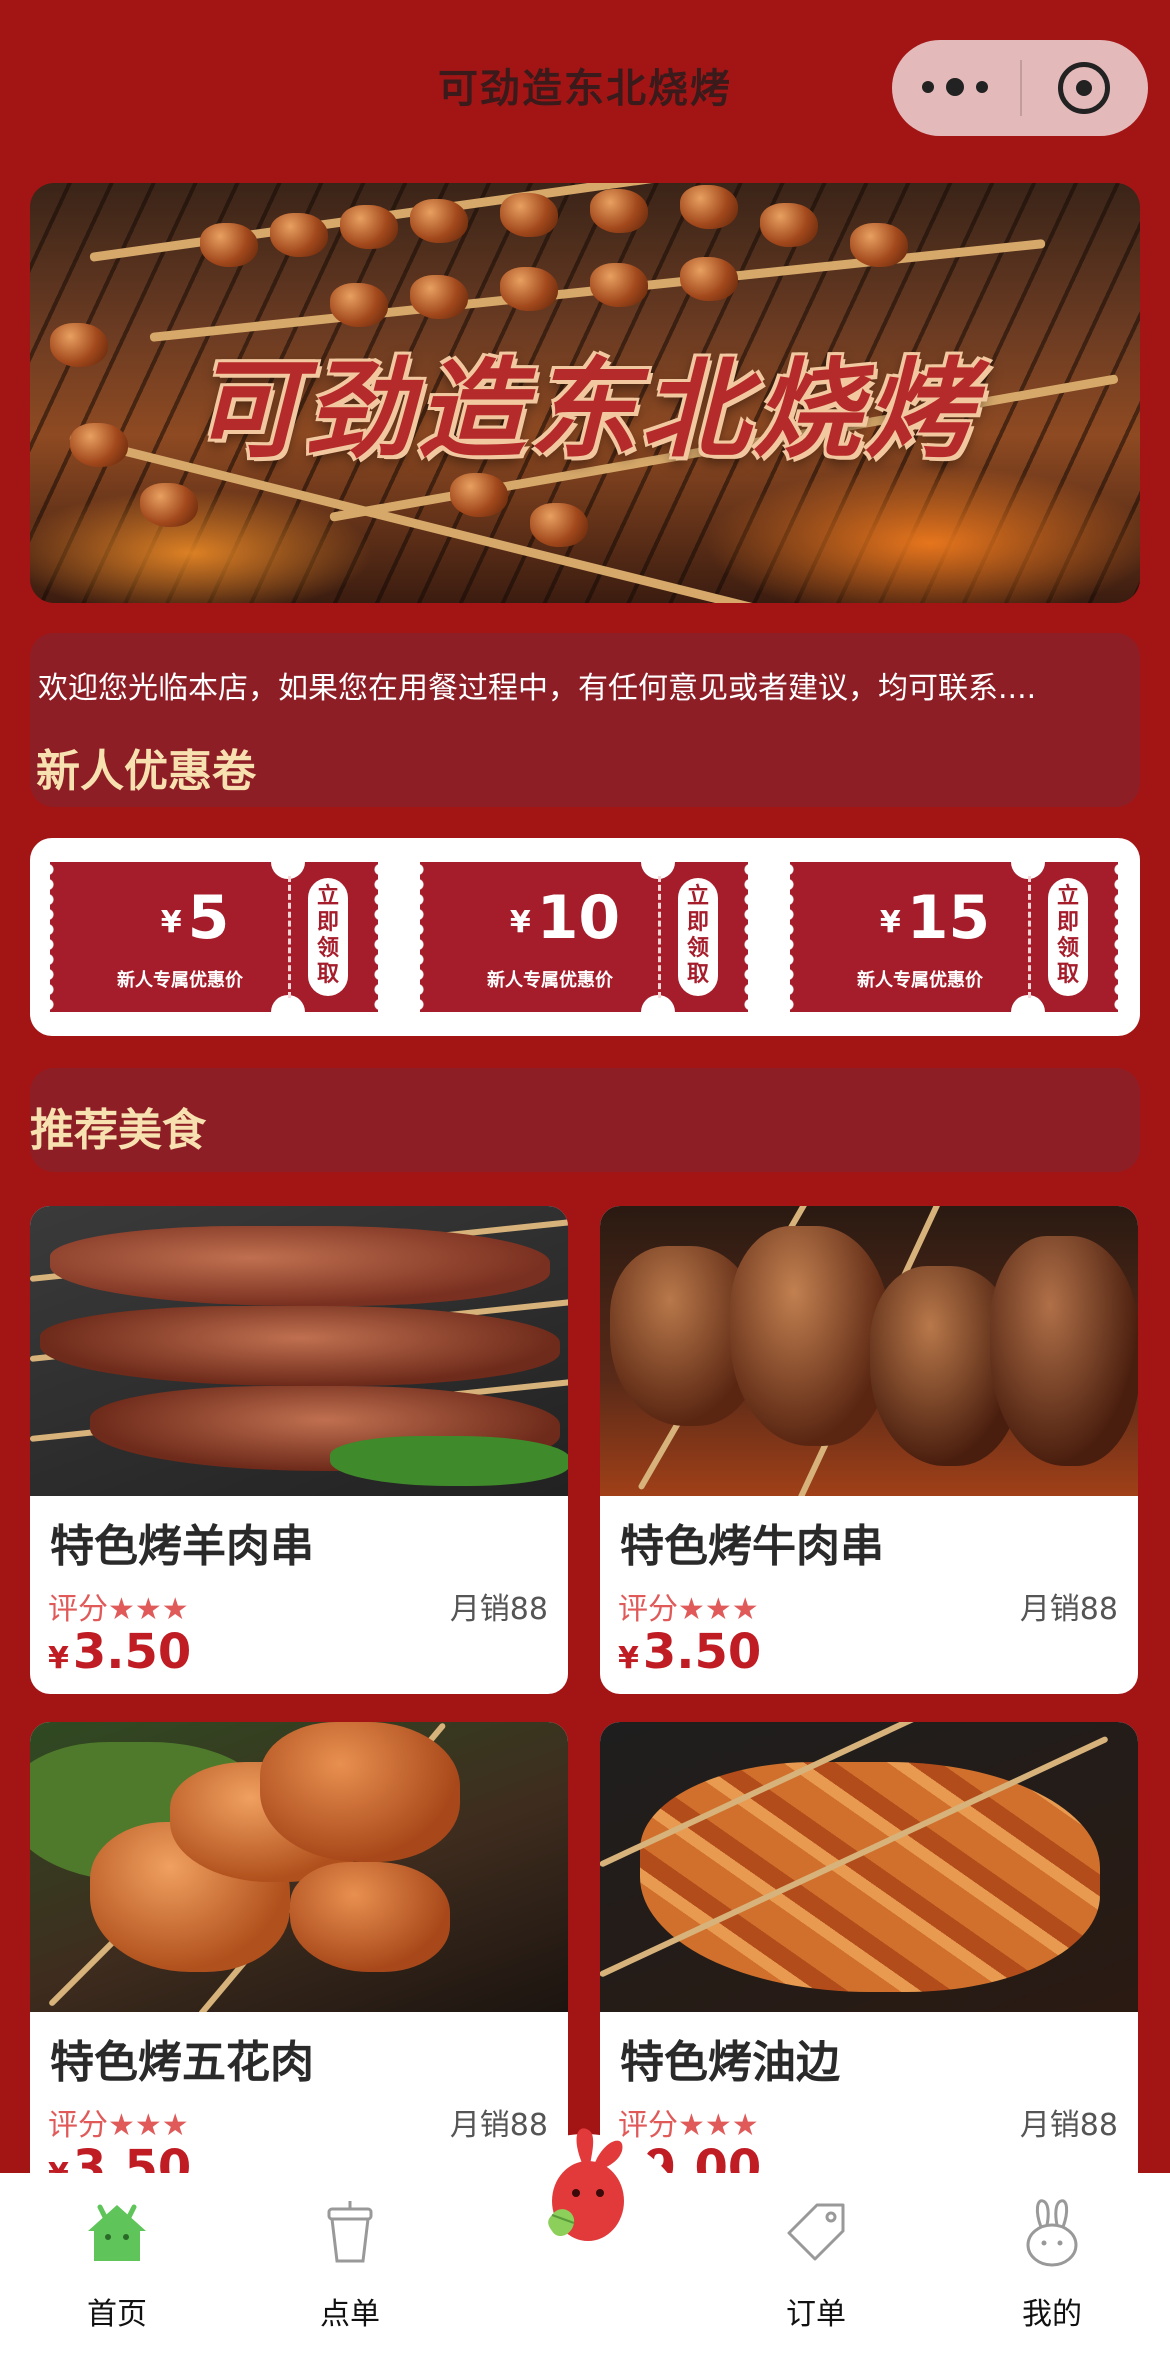  I want to click on banner-title: 可劲造东北烧烤, so click(584, 410).